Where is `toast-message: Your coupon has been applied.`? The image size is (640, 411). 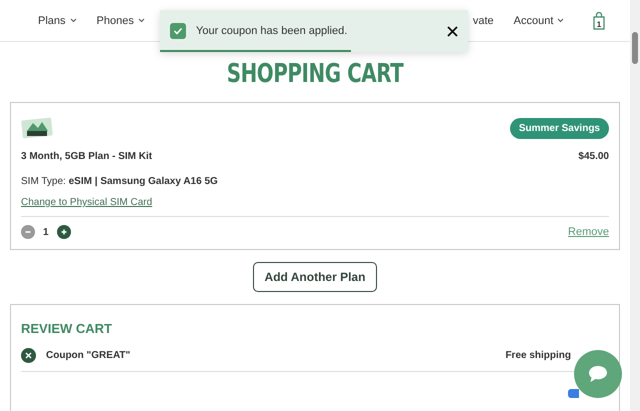 toast-message: Your coupon has been applied. is located at coordinates (272, 31).